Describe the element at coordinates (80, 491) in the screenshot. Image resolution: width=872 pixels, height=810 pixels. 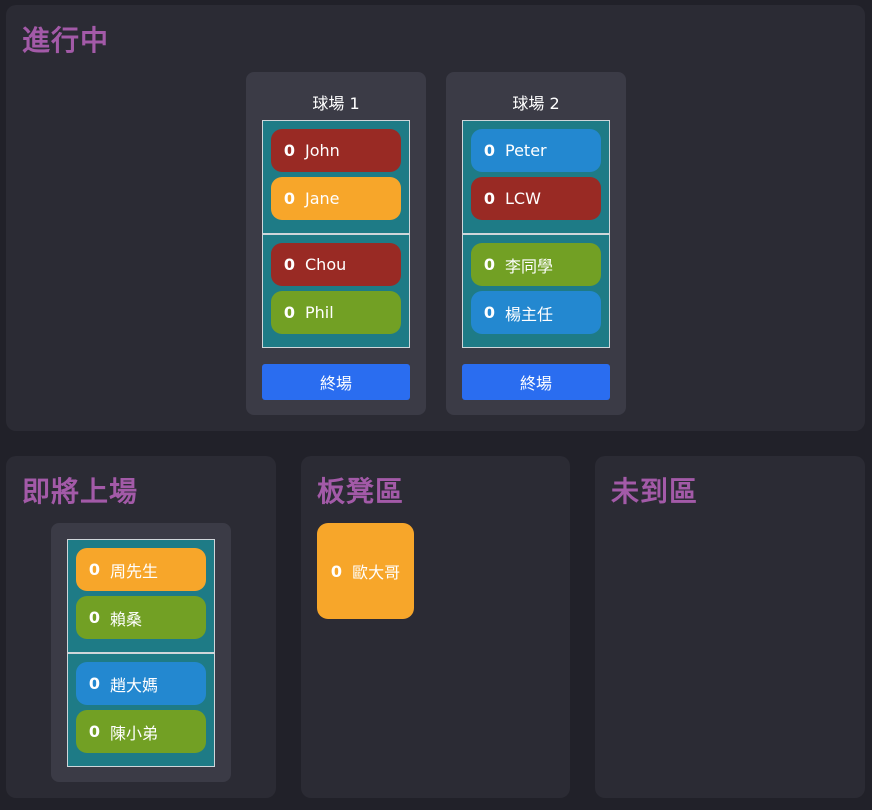
I see `upcoming-title: 即將上場` at that location.